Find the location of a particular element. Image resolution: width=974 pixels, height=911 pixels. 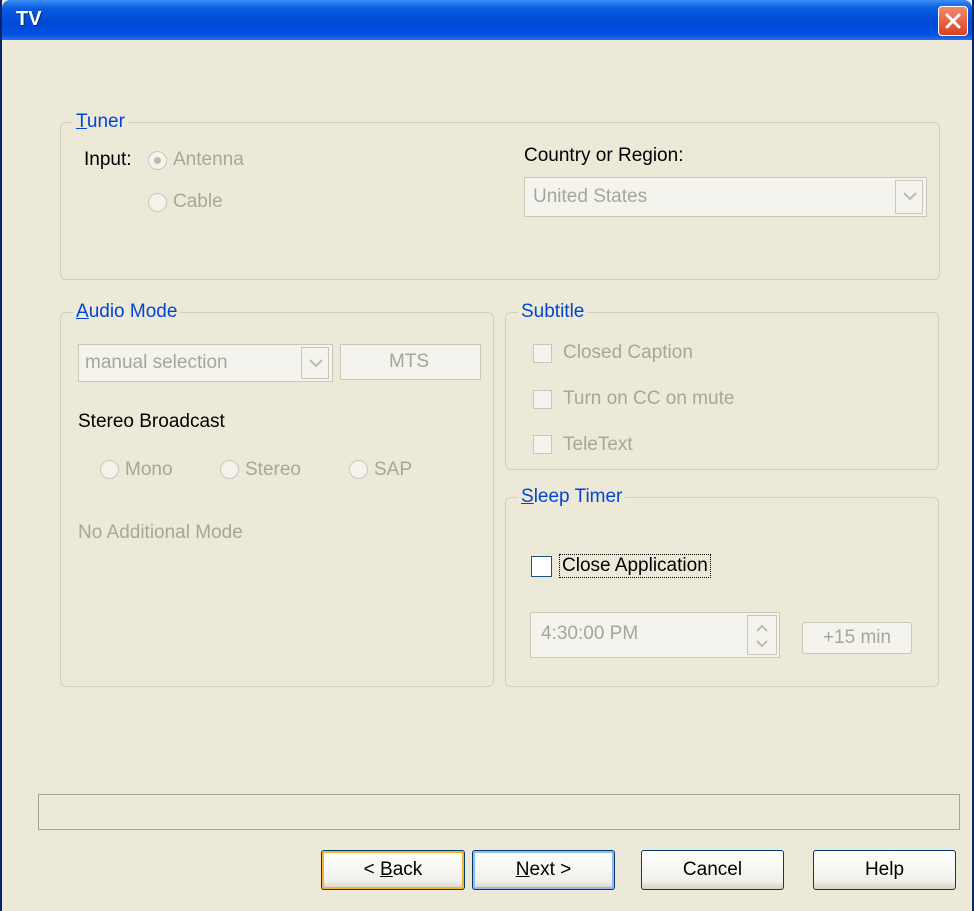

country-label: Country or Region: is located at coordinates (604, 155).